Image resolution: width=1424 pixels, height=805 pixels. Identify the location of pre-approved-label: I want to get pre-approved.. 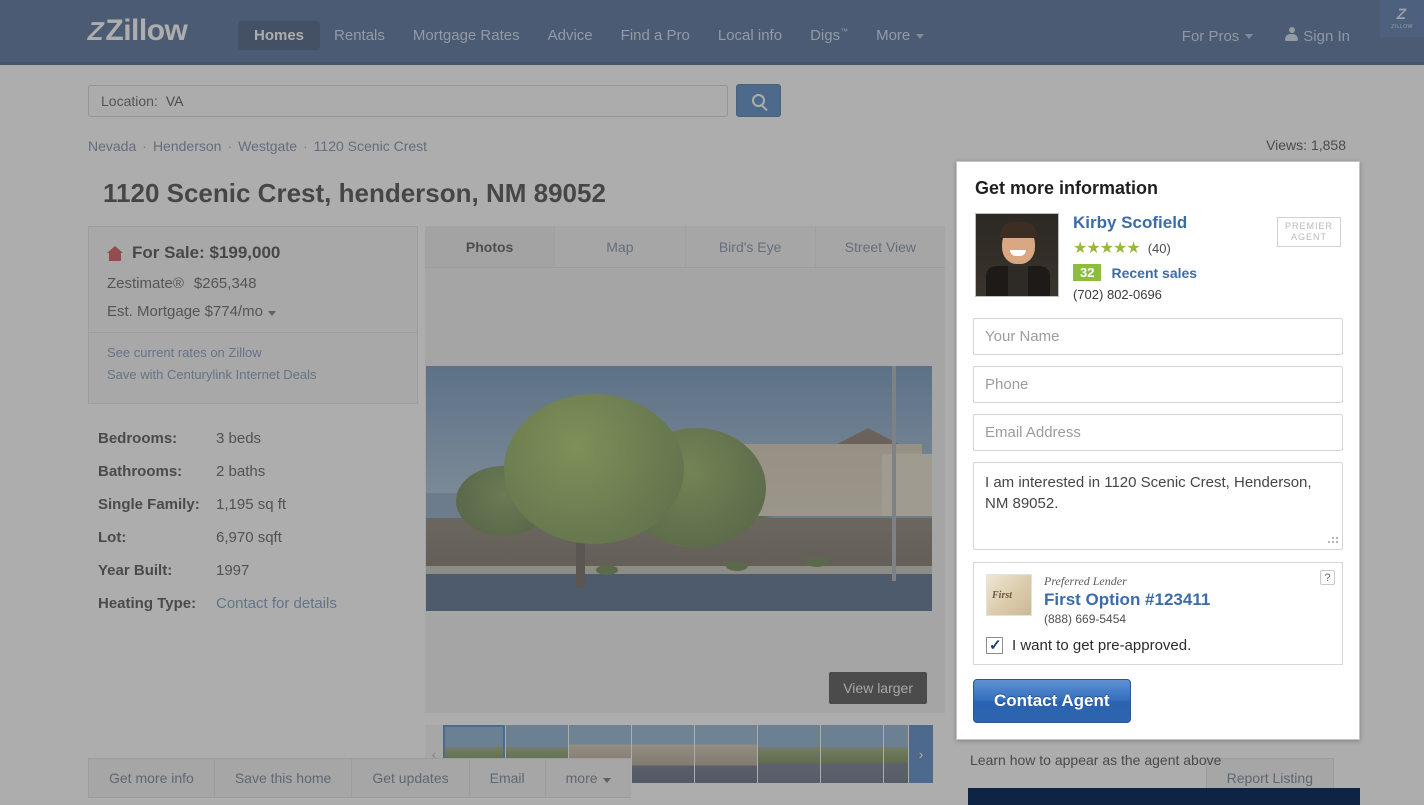
(1102, 645).